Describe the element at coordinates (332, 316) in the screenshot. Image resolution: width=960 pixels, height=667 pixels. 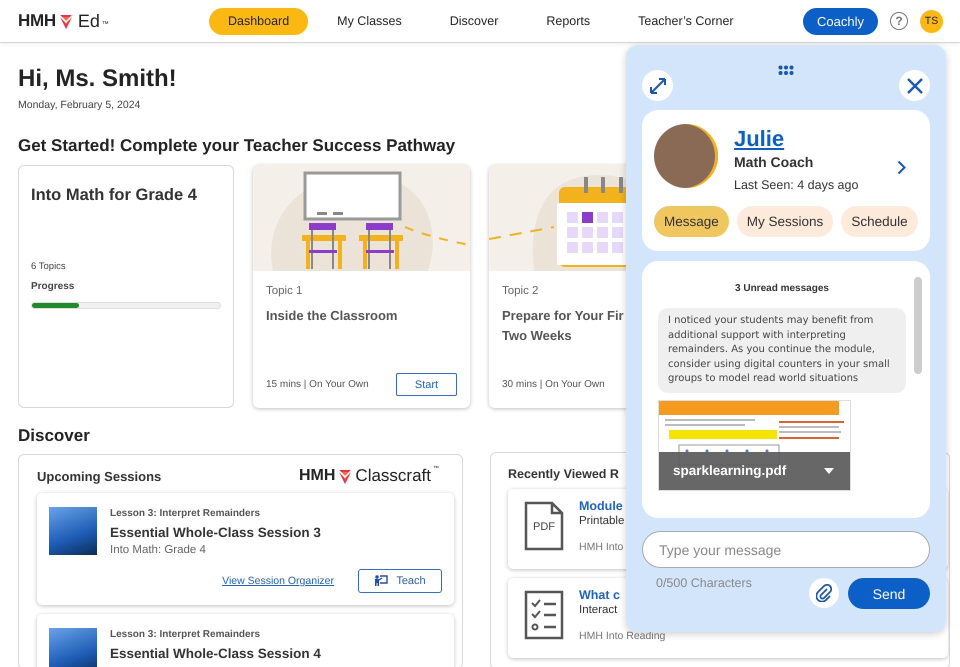
I see `topic-title: Inside the Classroom` at that location.